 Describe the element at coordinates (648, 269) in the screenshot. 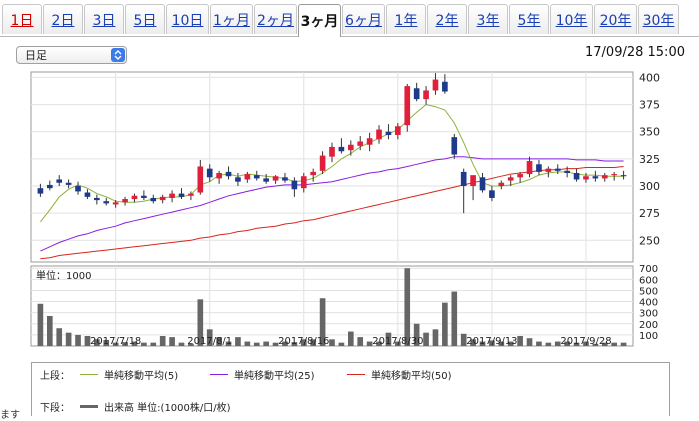

I see `volume-tick-label: 700` at that location.